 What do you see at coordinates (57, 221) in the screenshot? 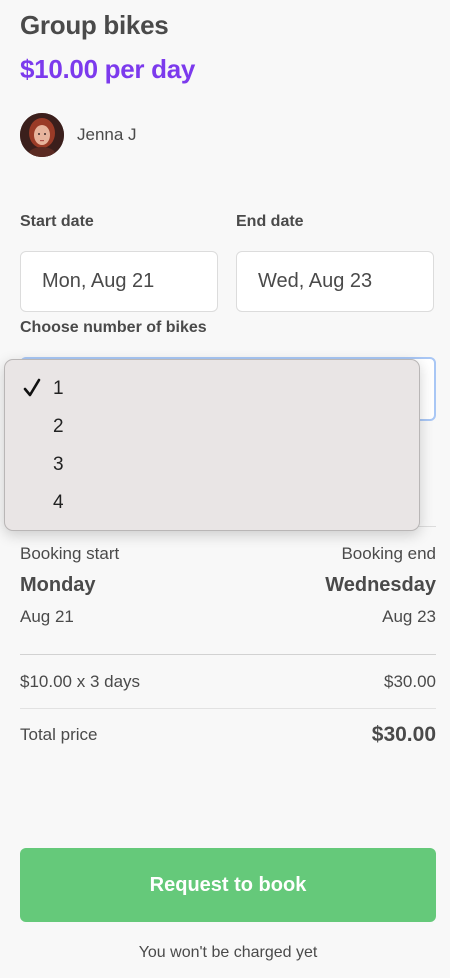
I see `start-date-label: Start date` at bounding box center [57, 221].